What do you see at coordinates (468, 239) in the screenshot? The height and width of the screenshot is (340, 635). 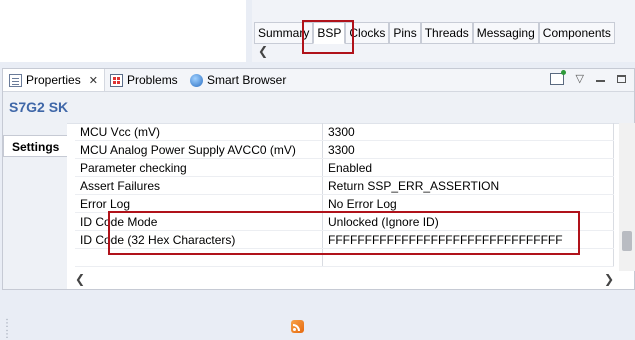 I see `property-value: FFFFFFFFFFFFFFFFFFFFFFFFFFFFFFFF` at bounding box center [468, 239].